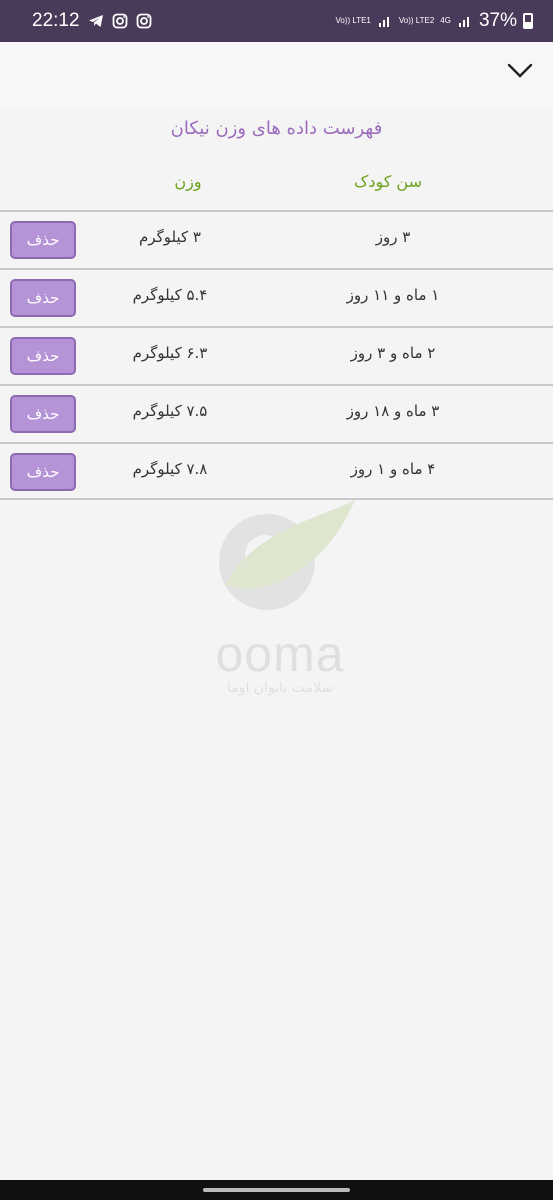  Describe the element at coordinates (56, 20) in the screenshot. I see `status-time: 22:12` at that location.